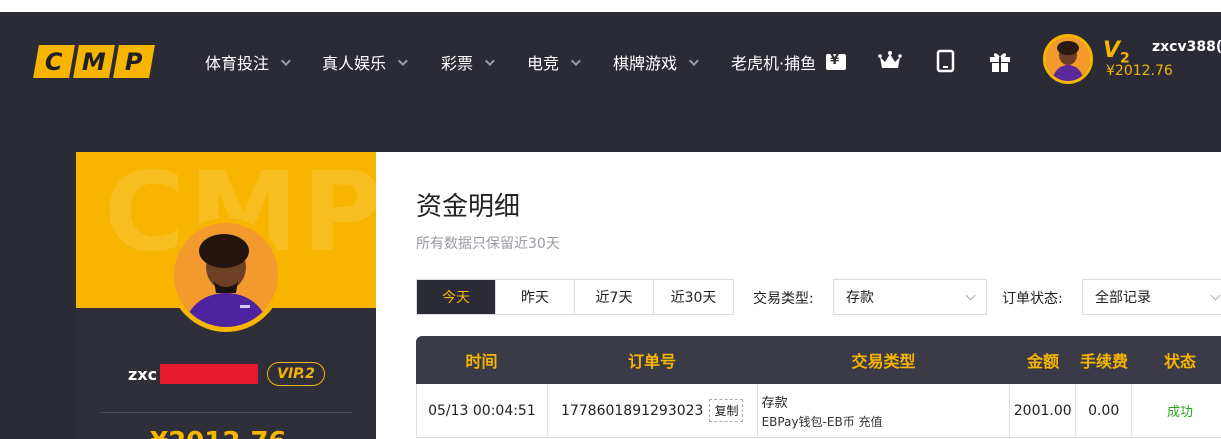 This screenshot has width=1221, height=439. I want to click on status-badge: 成功, so click(1180, 412).